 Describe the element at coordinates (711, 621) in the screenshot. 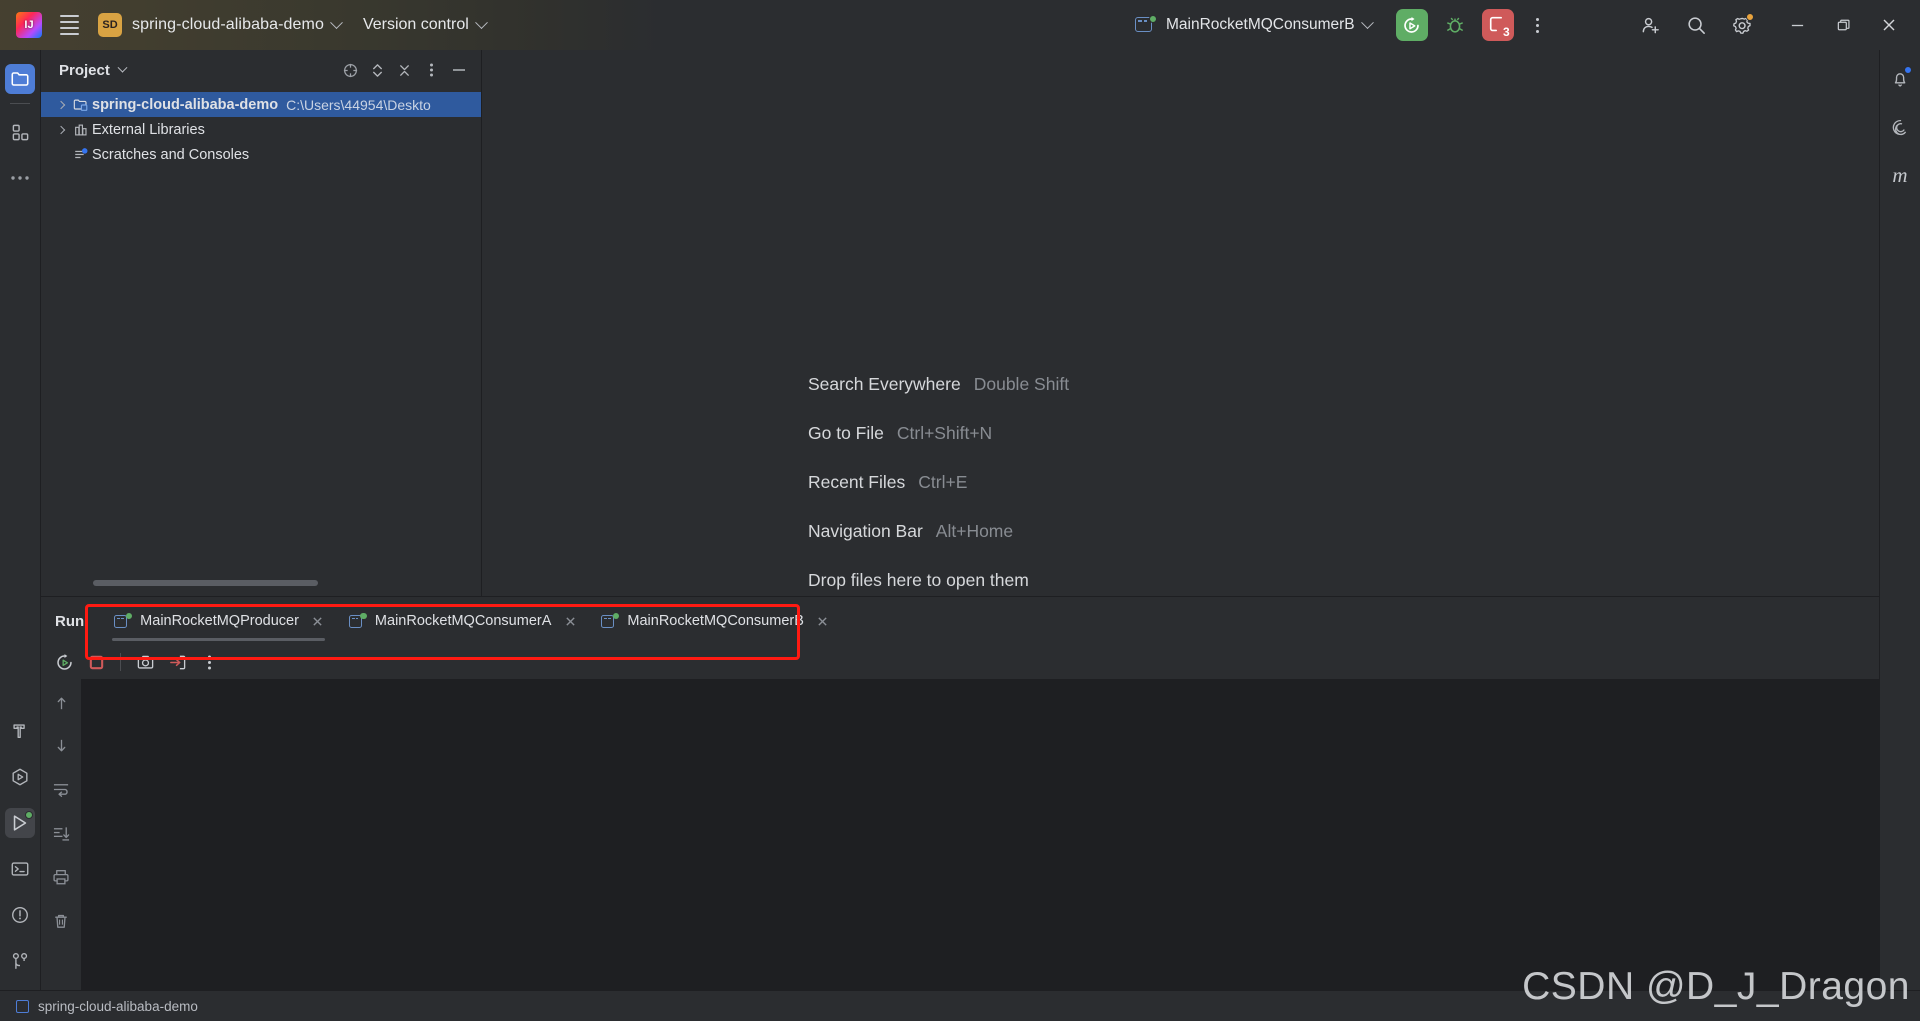

I see `run-tab-mainrocketmqconsumerb: MainRocketMQConsumerB` at that location.